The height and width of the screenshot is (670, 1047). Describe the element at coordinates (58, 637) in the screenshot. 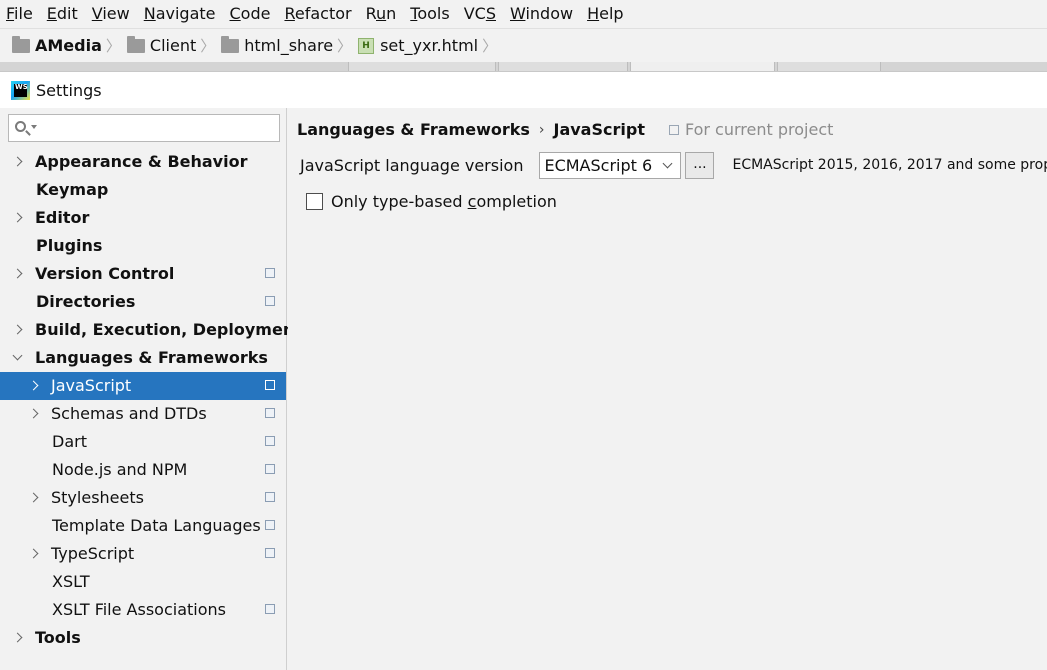

I see `tree-item-label: Tools` at that location.